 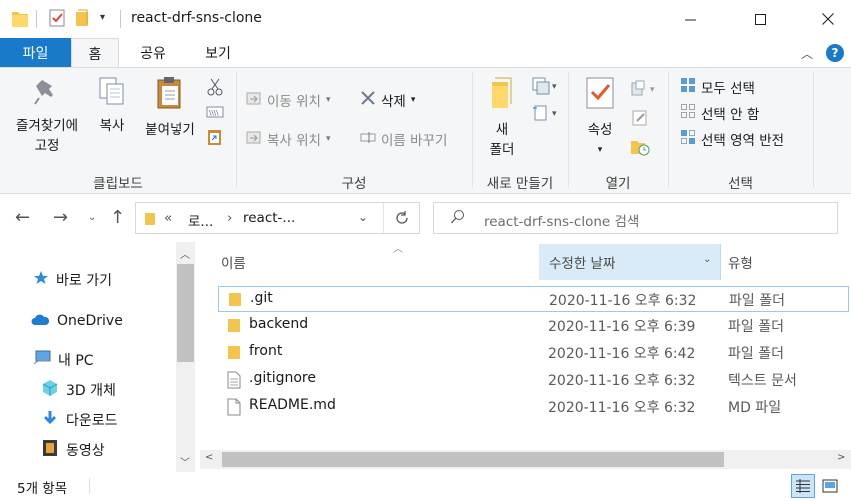 I want to click on breadcrumb-overflow: «, so click(x=168, y=218).